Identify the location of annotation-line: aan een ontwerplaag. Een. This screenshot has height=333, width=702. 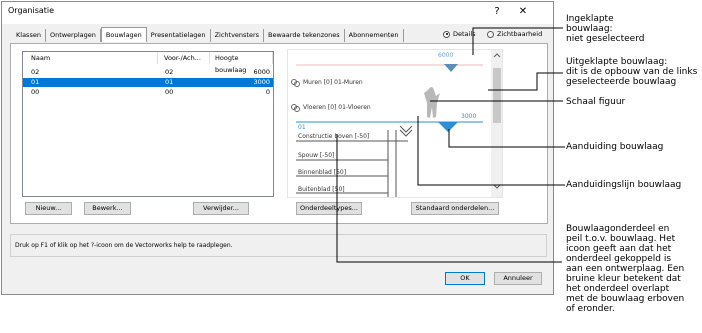
(625, 269).